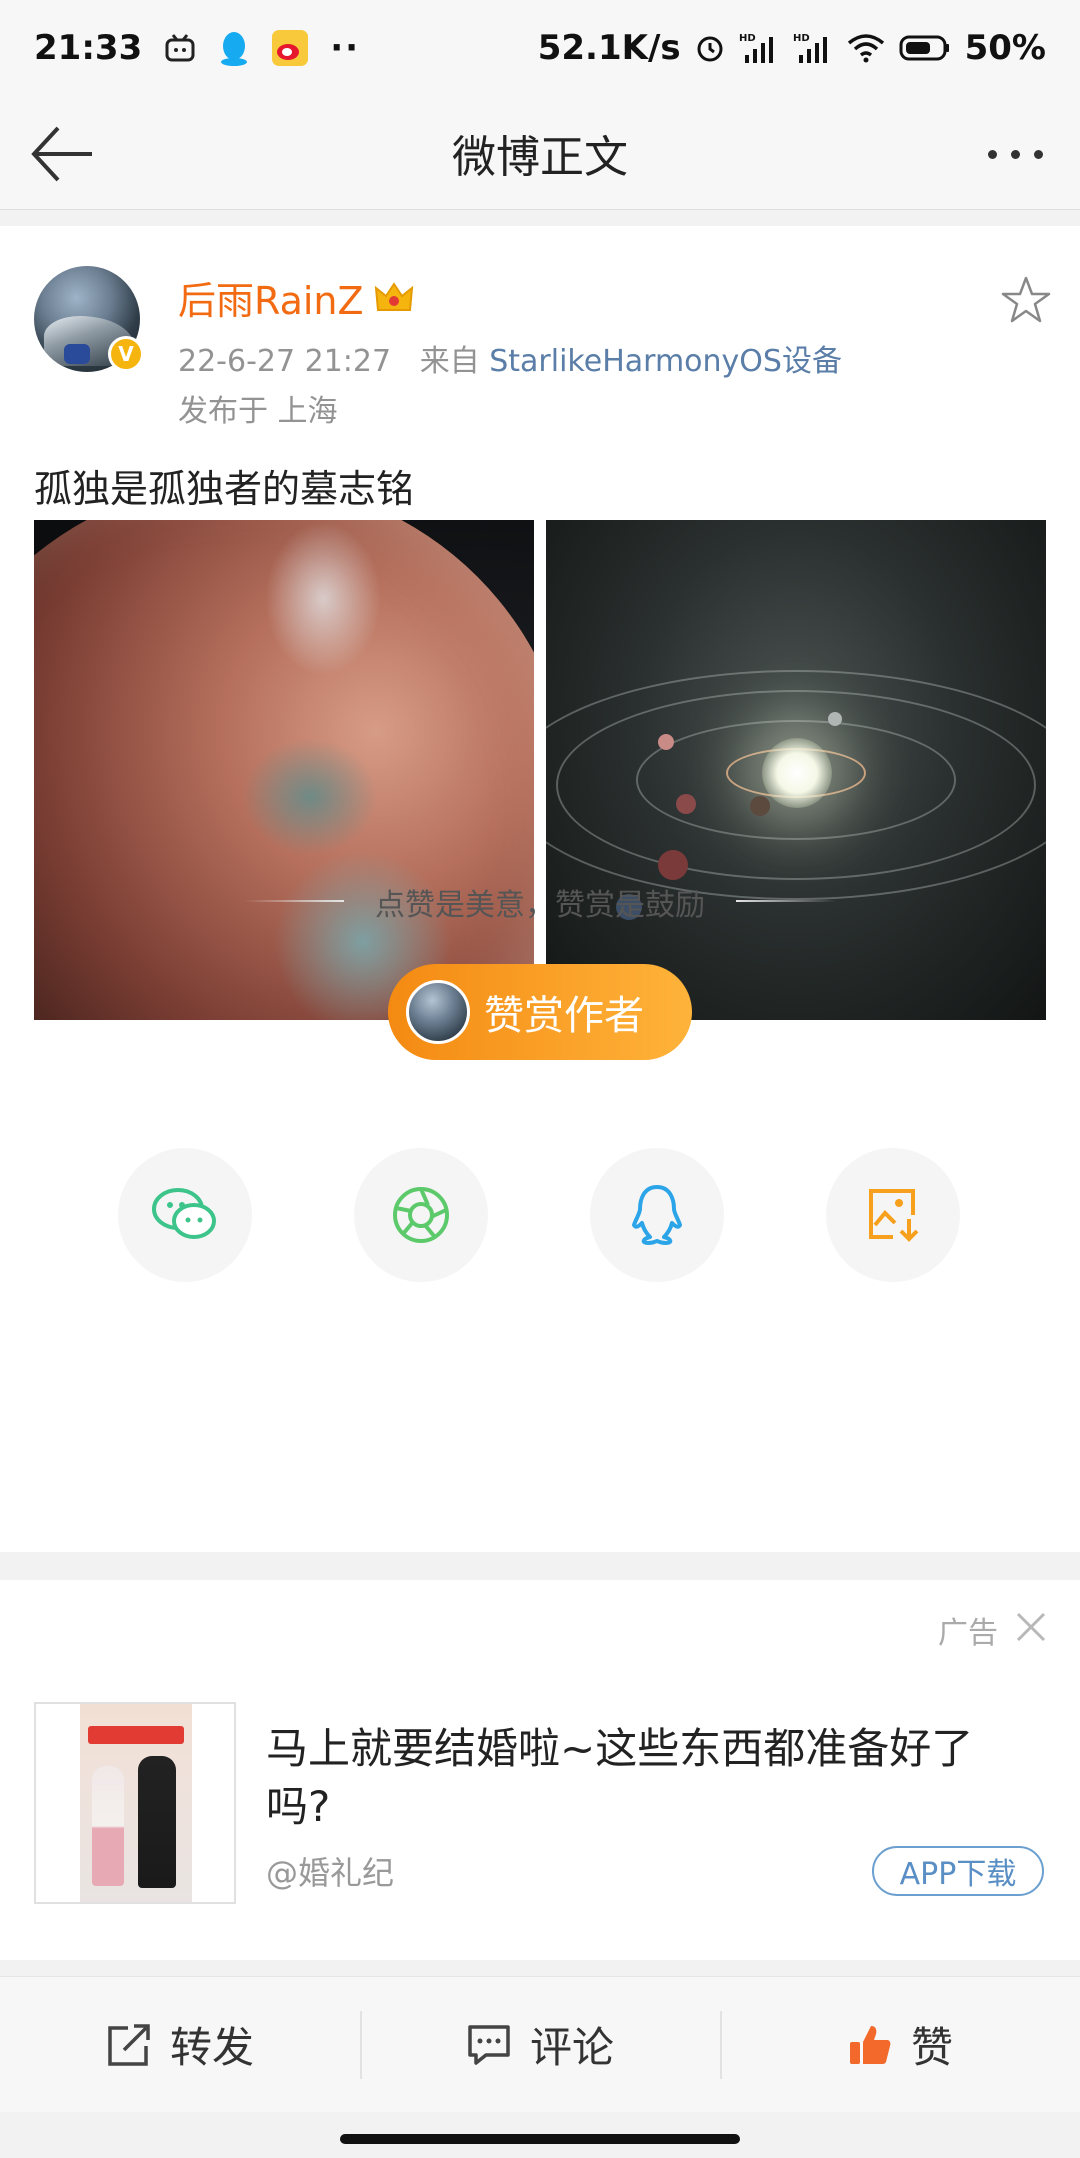  What do you see at coordinates (710, 49) in the screenshot?
I see `alarm-icon` at bounding box center [710, 49].